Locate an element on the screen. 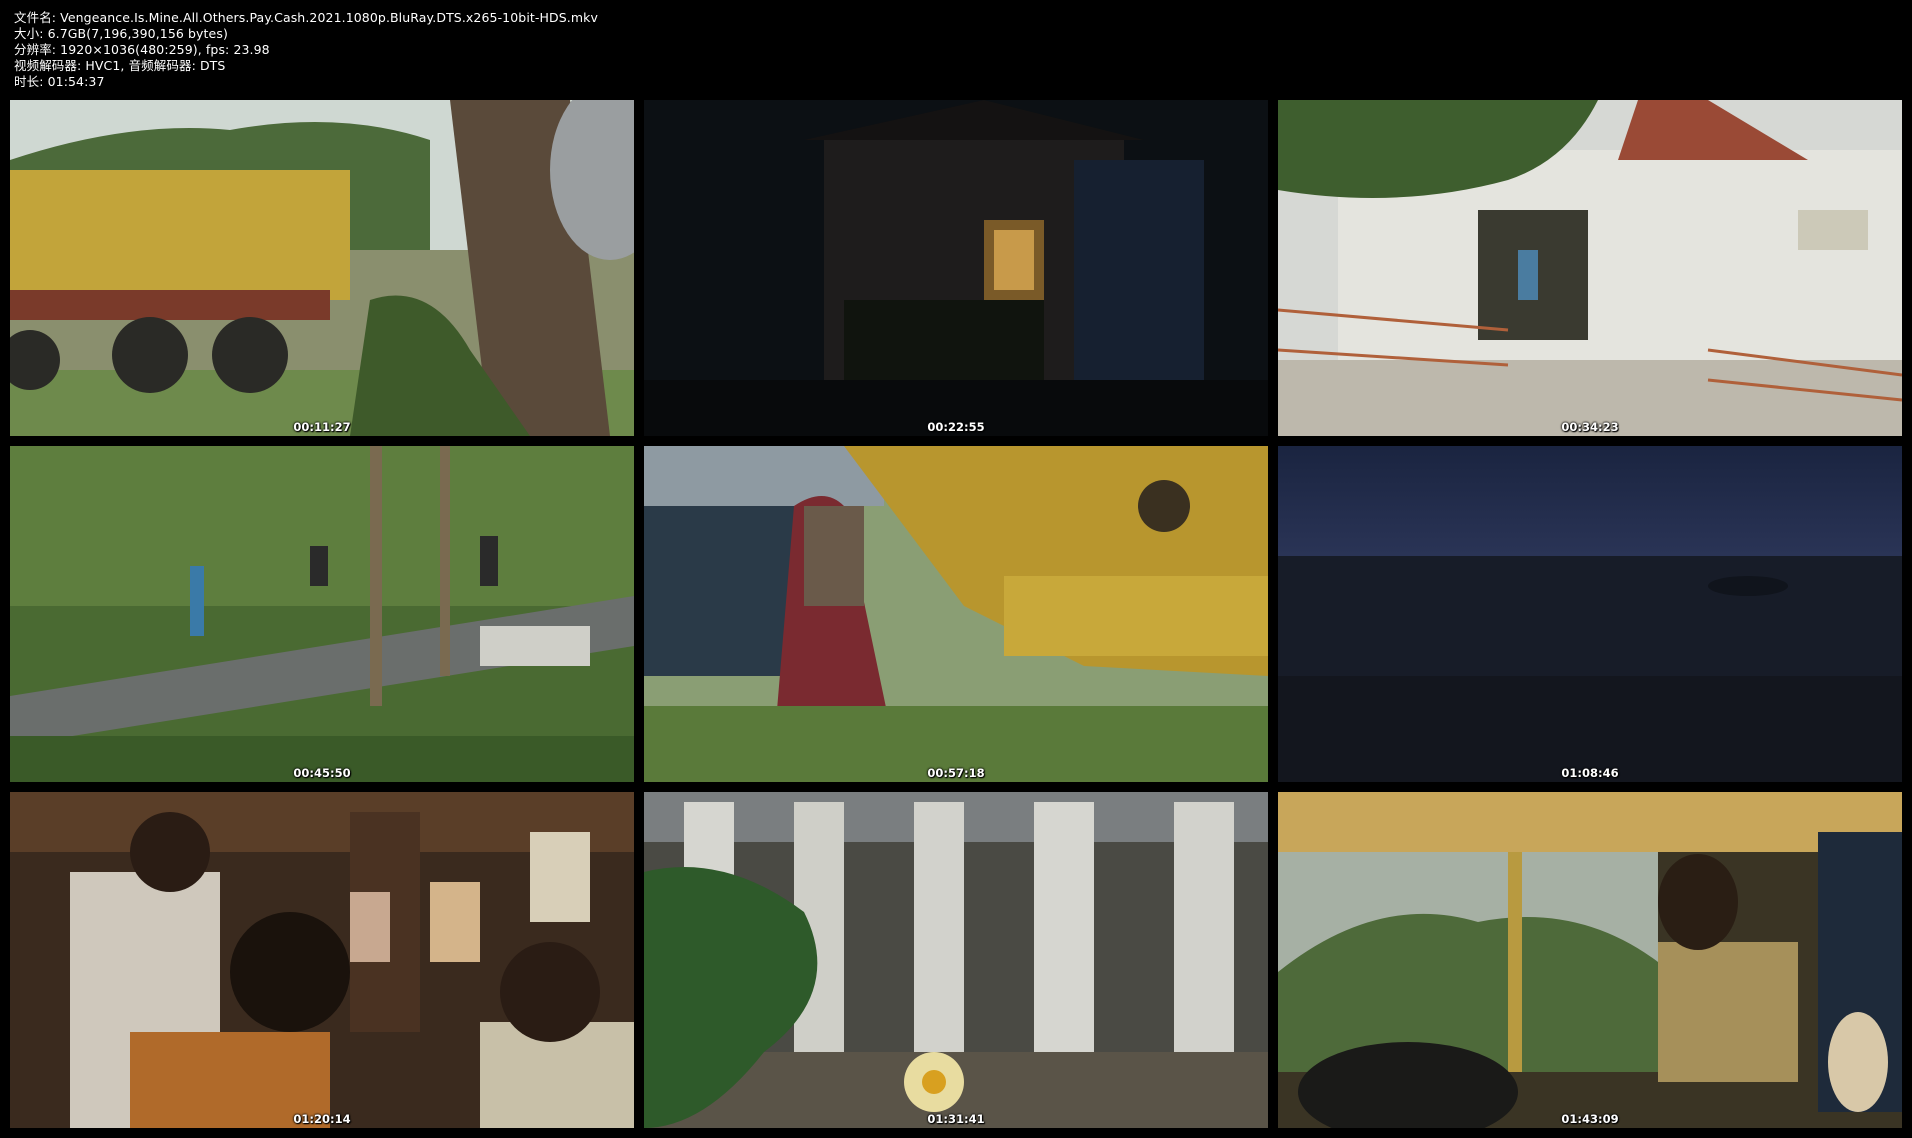 This screenshot has height=1138, width=1912. thumbnail-8-image is located at coordinates (956, 960).